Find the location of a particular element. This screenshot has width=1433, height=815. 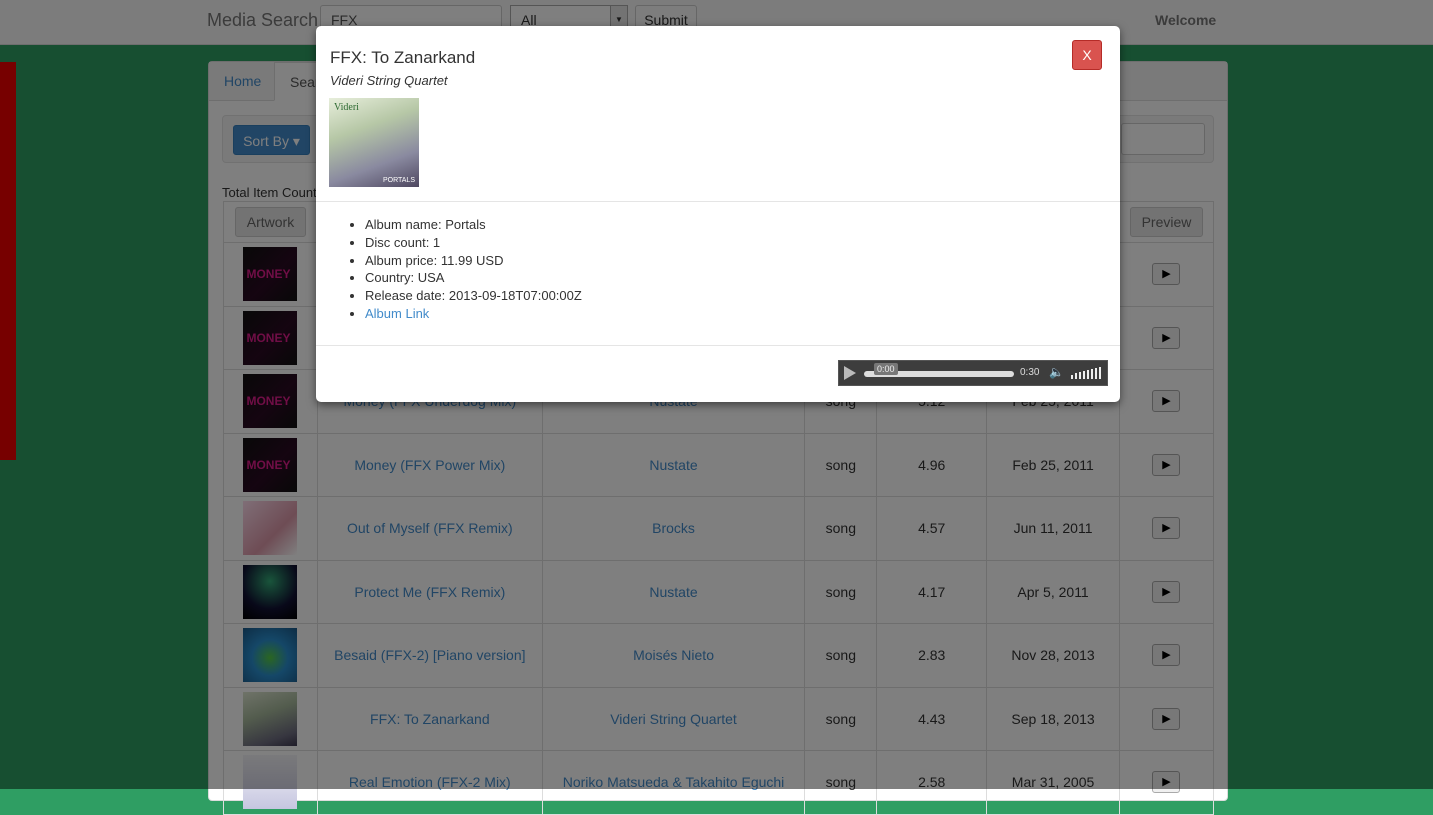

duration: 0:30 is located at coordinates (1030, 372).